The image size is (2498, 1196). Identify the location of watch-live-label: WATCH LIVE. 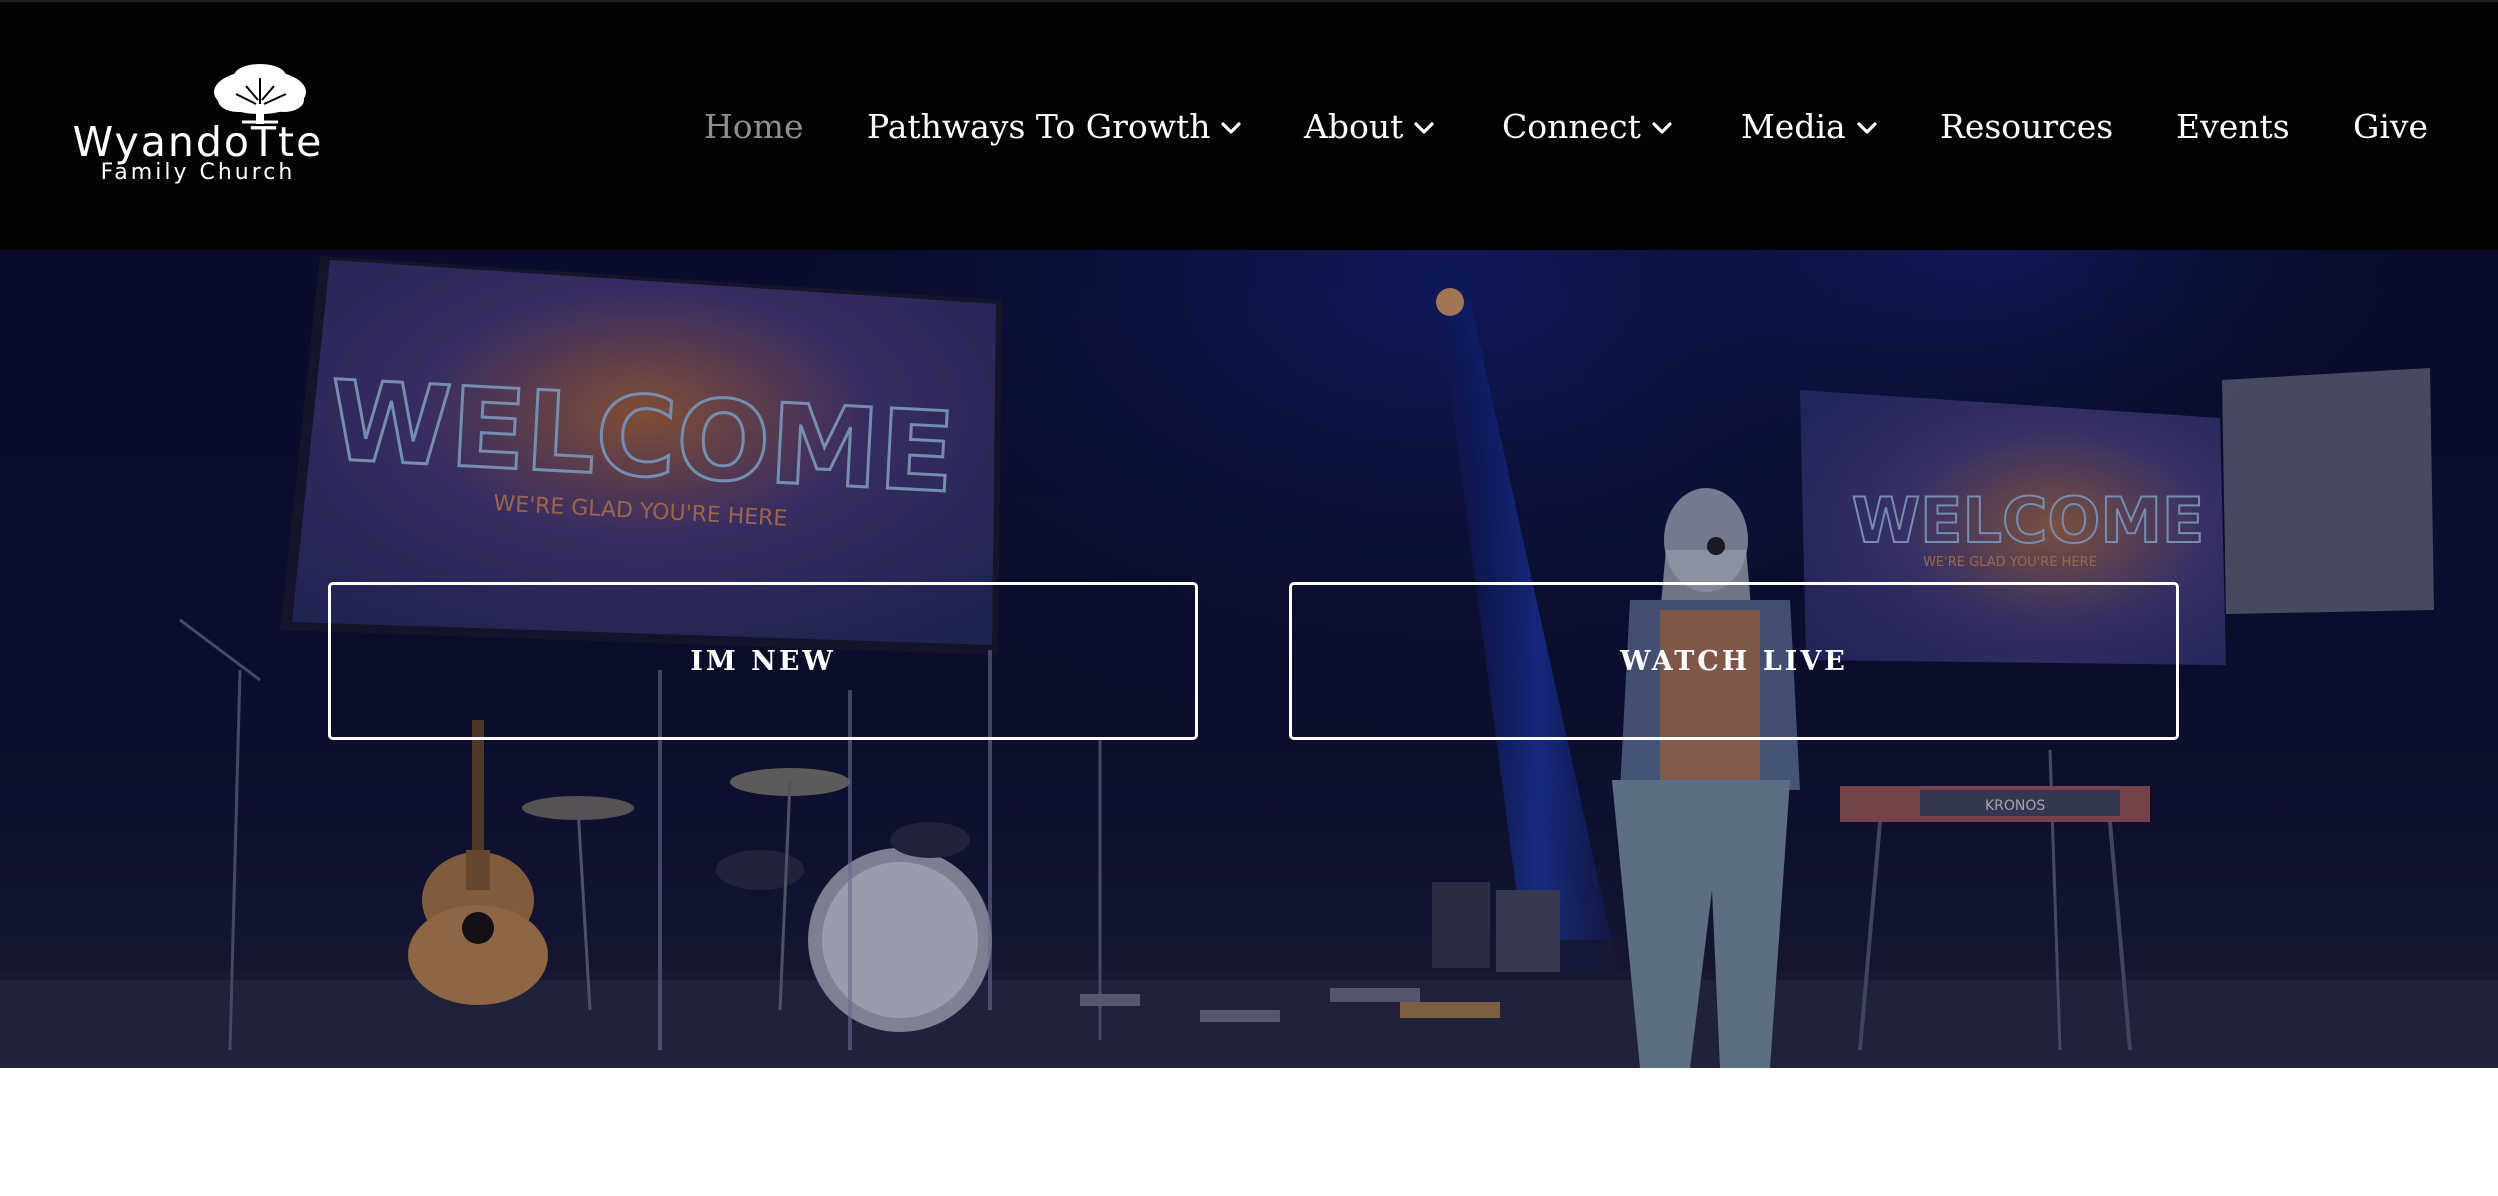
(1734, 661).